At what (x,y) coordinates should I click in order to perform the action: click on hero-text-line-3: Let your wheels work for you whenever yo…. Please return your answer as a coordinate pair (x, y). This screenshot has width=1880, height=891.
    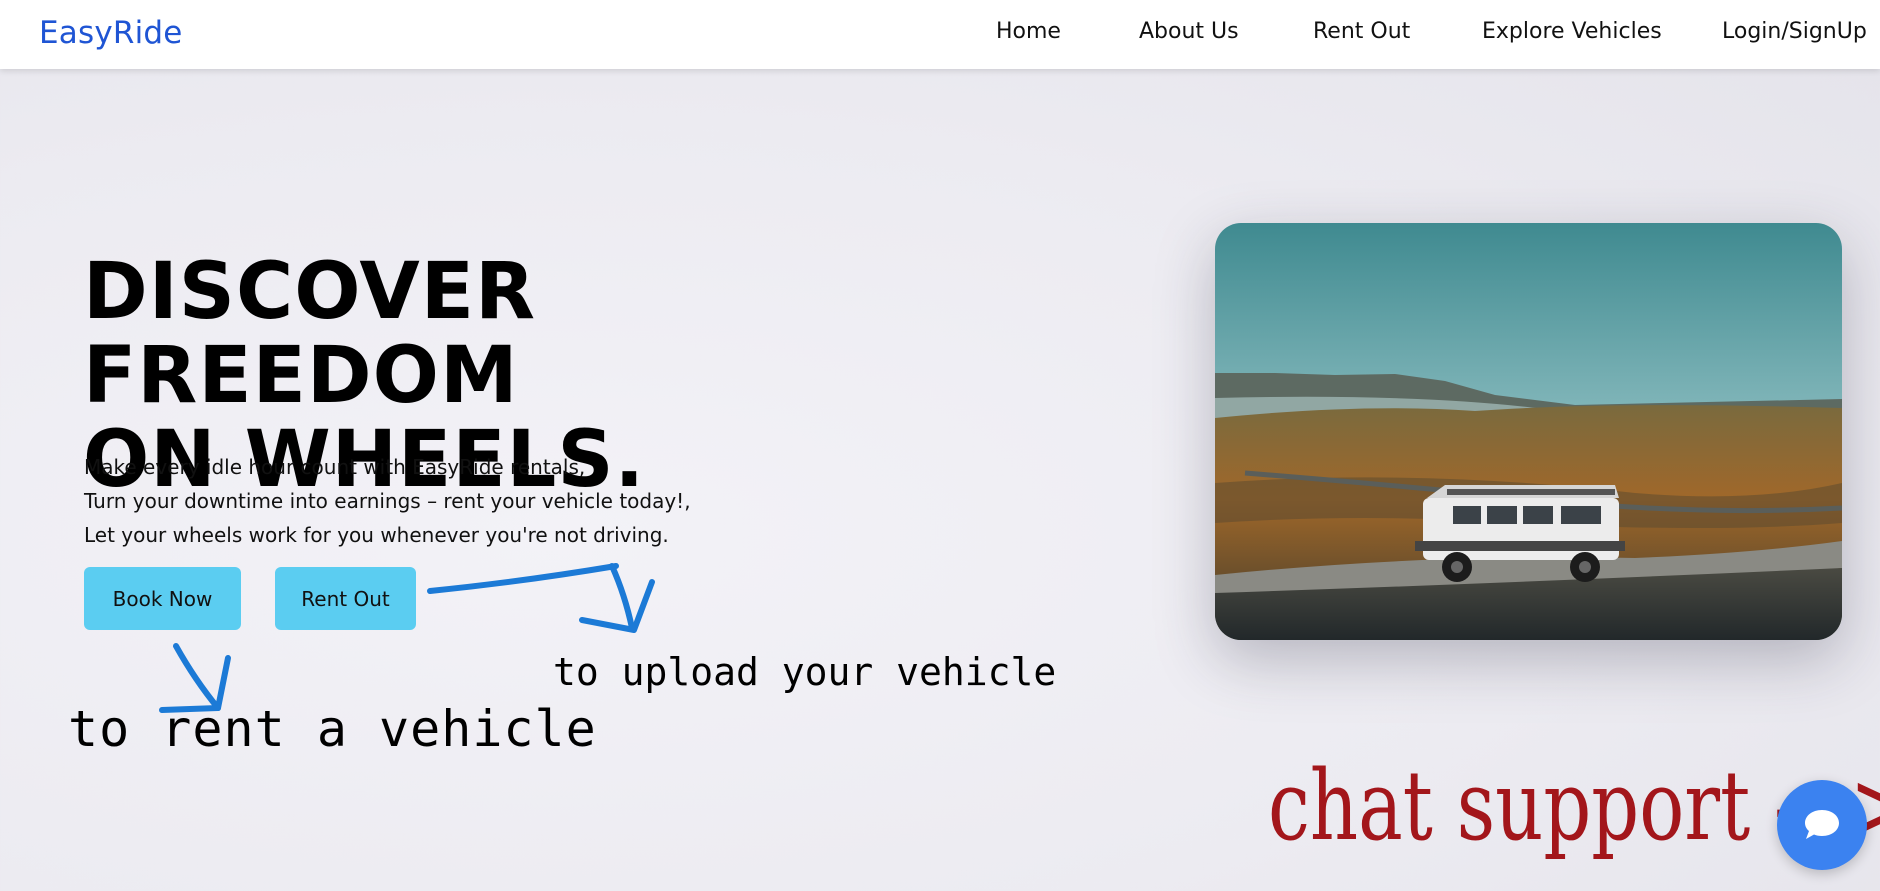
    Looking at the image, I should click on (376, 535).